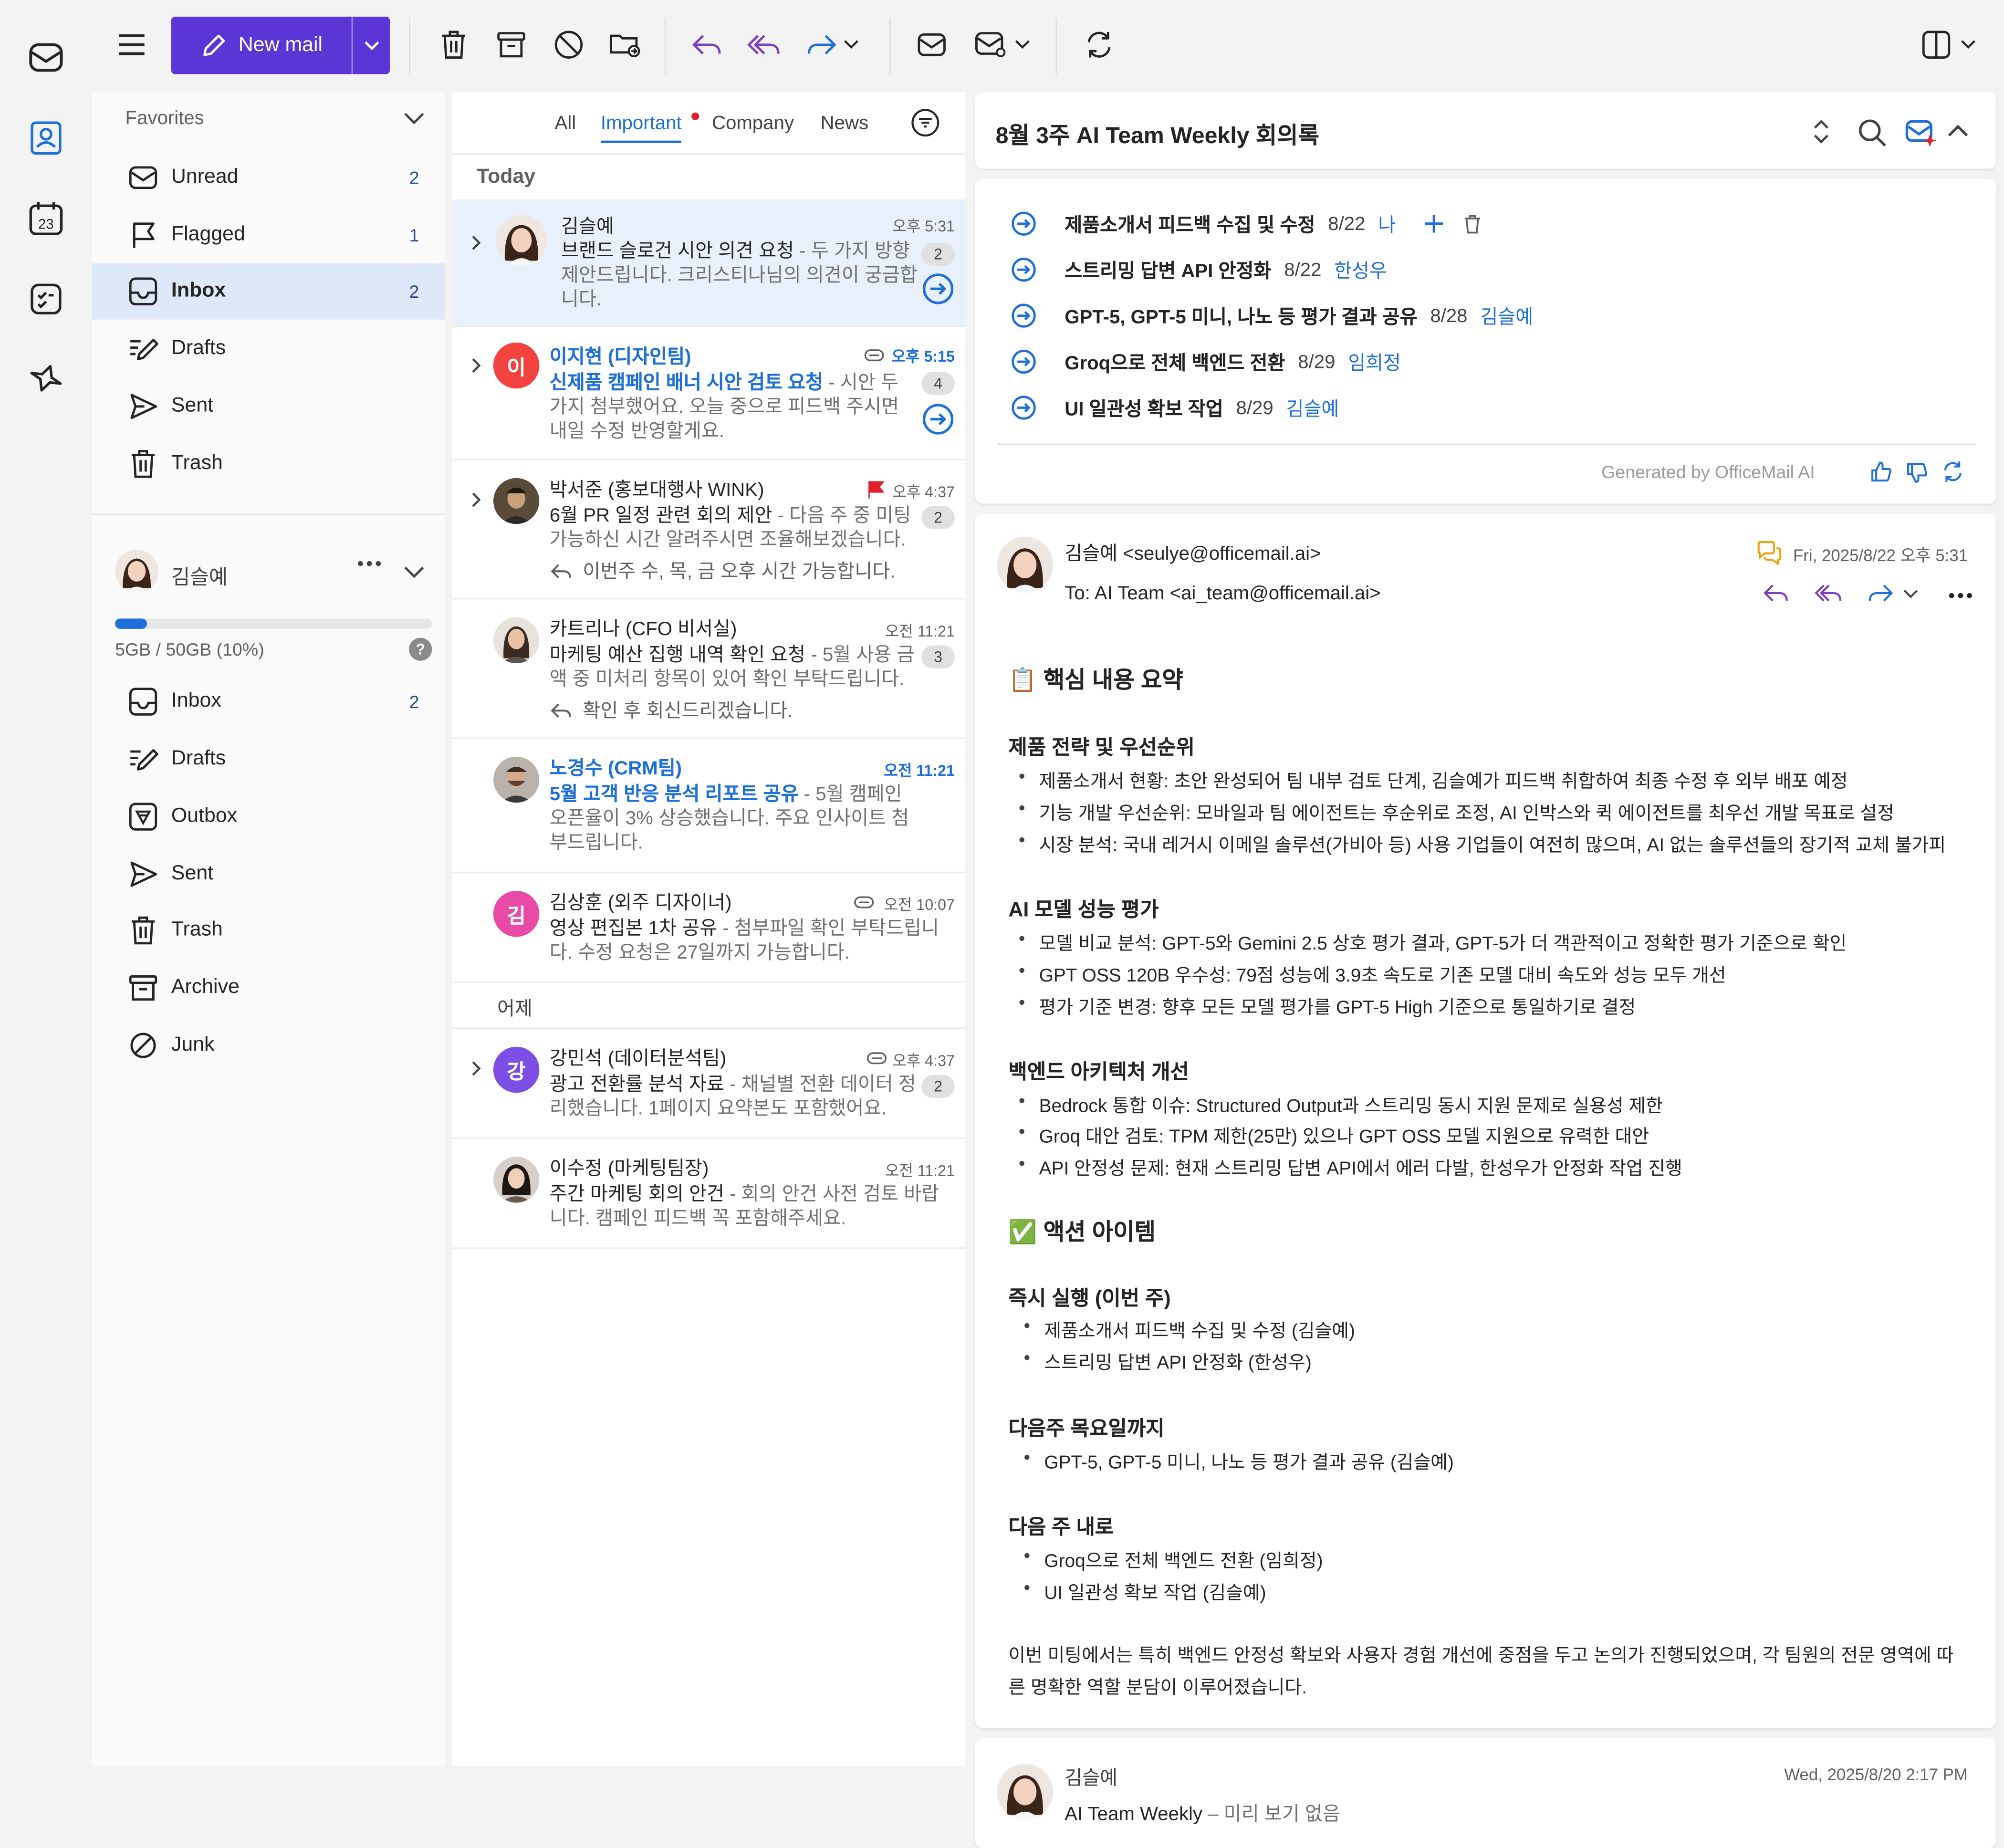 The image size is (2004, 1848). Describe the element at coordinates (268, 1045) in the screenshot. I see `account-folder-junk: Junk` at that location.